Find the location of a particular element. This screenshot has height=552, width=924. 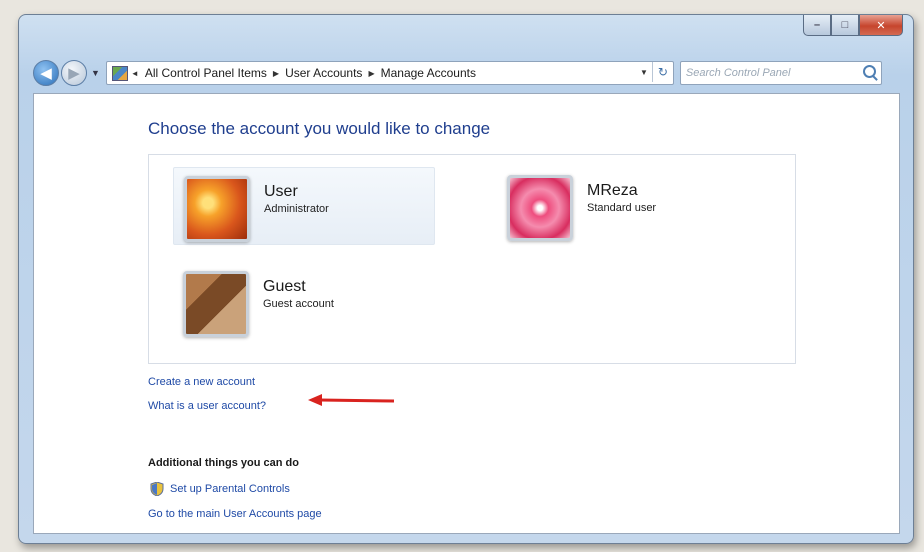

caption-buttons: – □ ✕ is located at coordinates (853, 25).